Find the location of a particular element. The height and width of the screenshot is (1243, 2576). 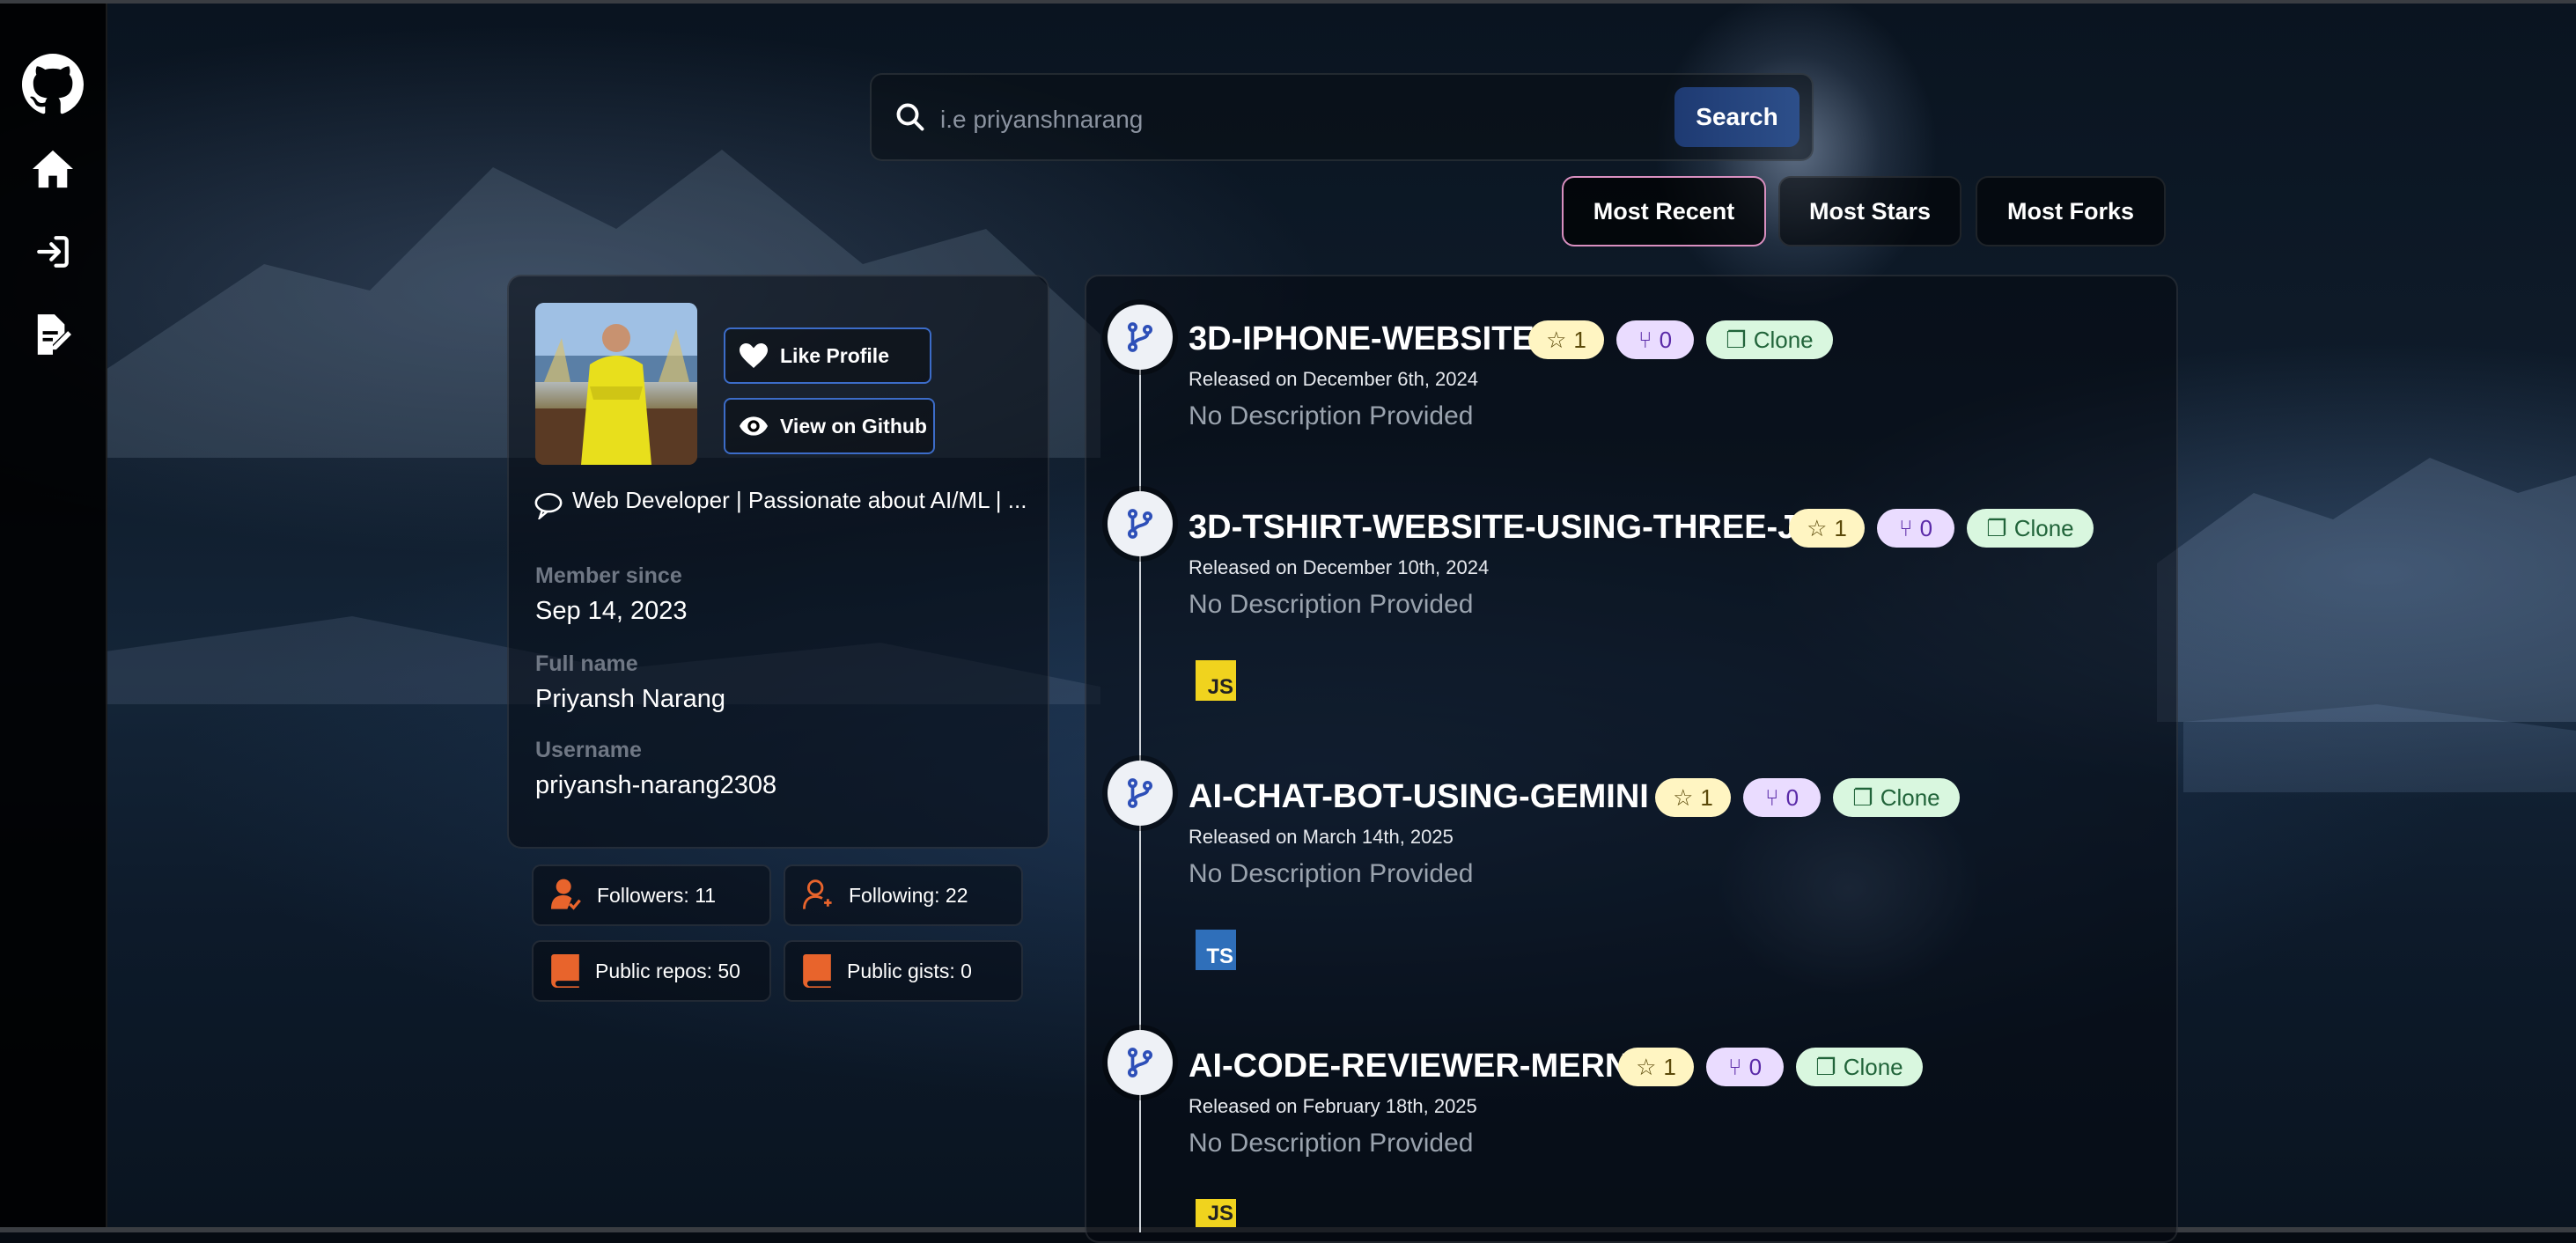

public-gists-label: Public gists: 0 is located at coordinates (910, 970).